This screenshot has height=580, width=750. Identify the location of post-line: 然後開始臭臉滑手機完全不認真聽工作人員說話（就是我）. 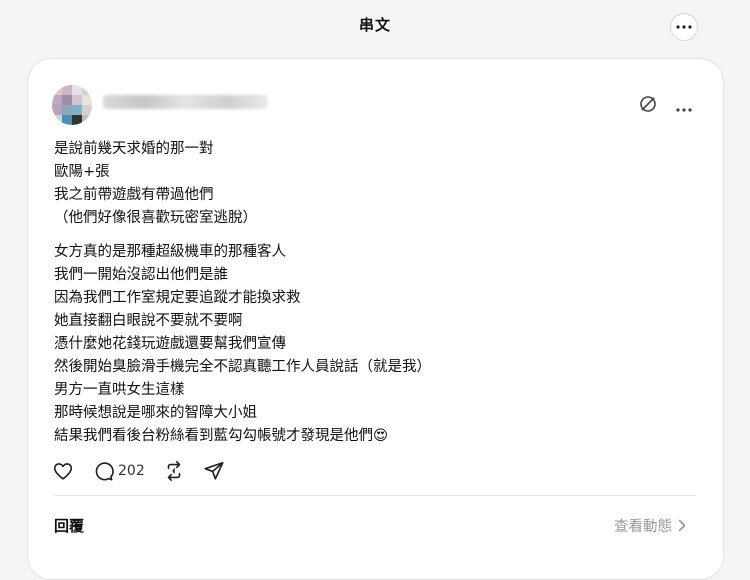
(242, 367).